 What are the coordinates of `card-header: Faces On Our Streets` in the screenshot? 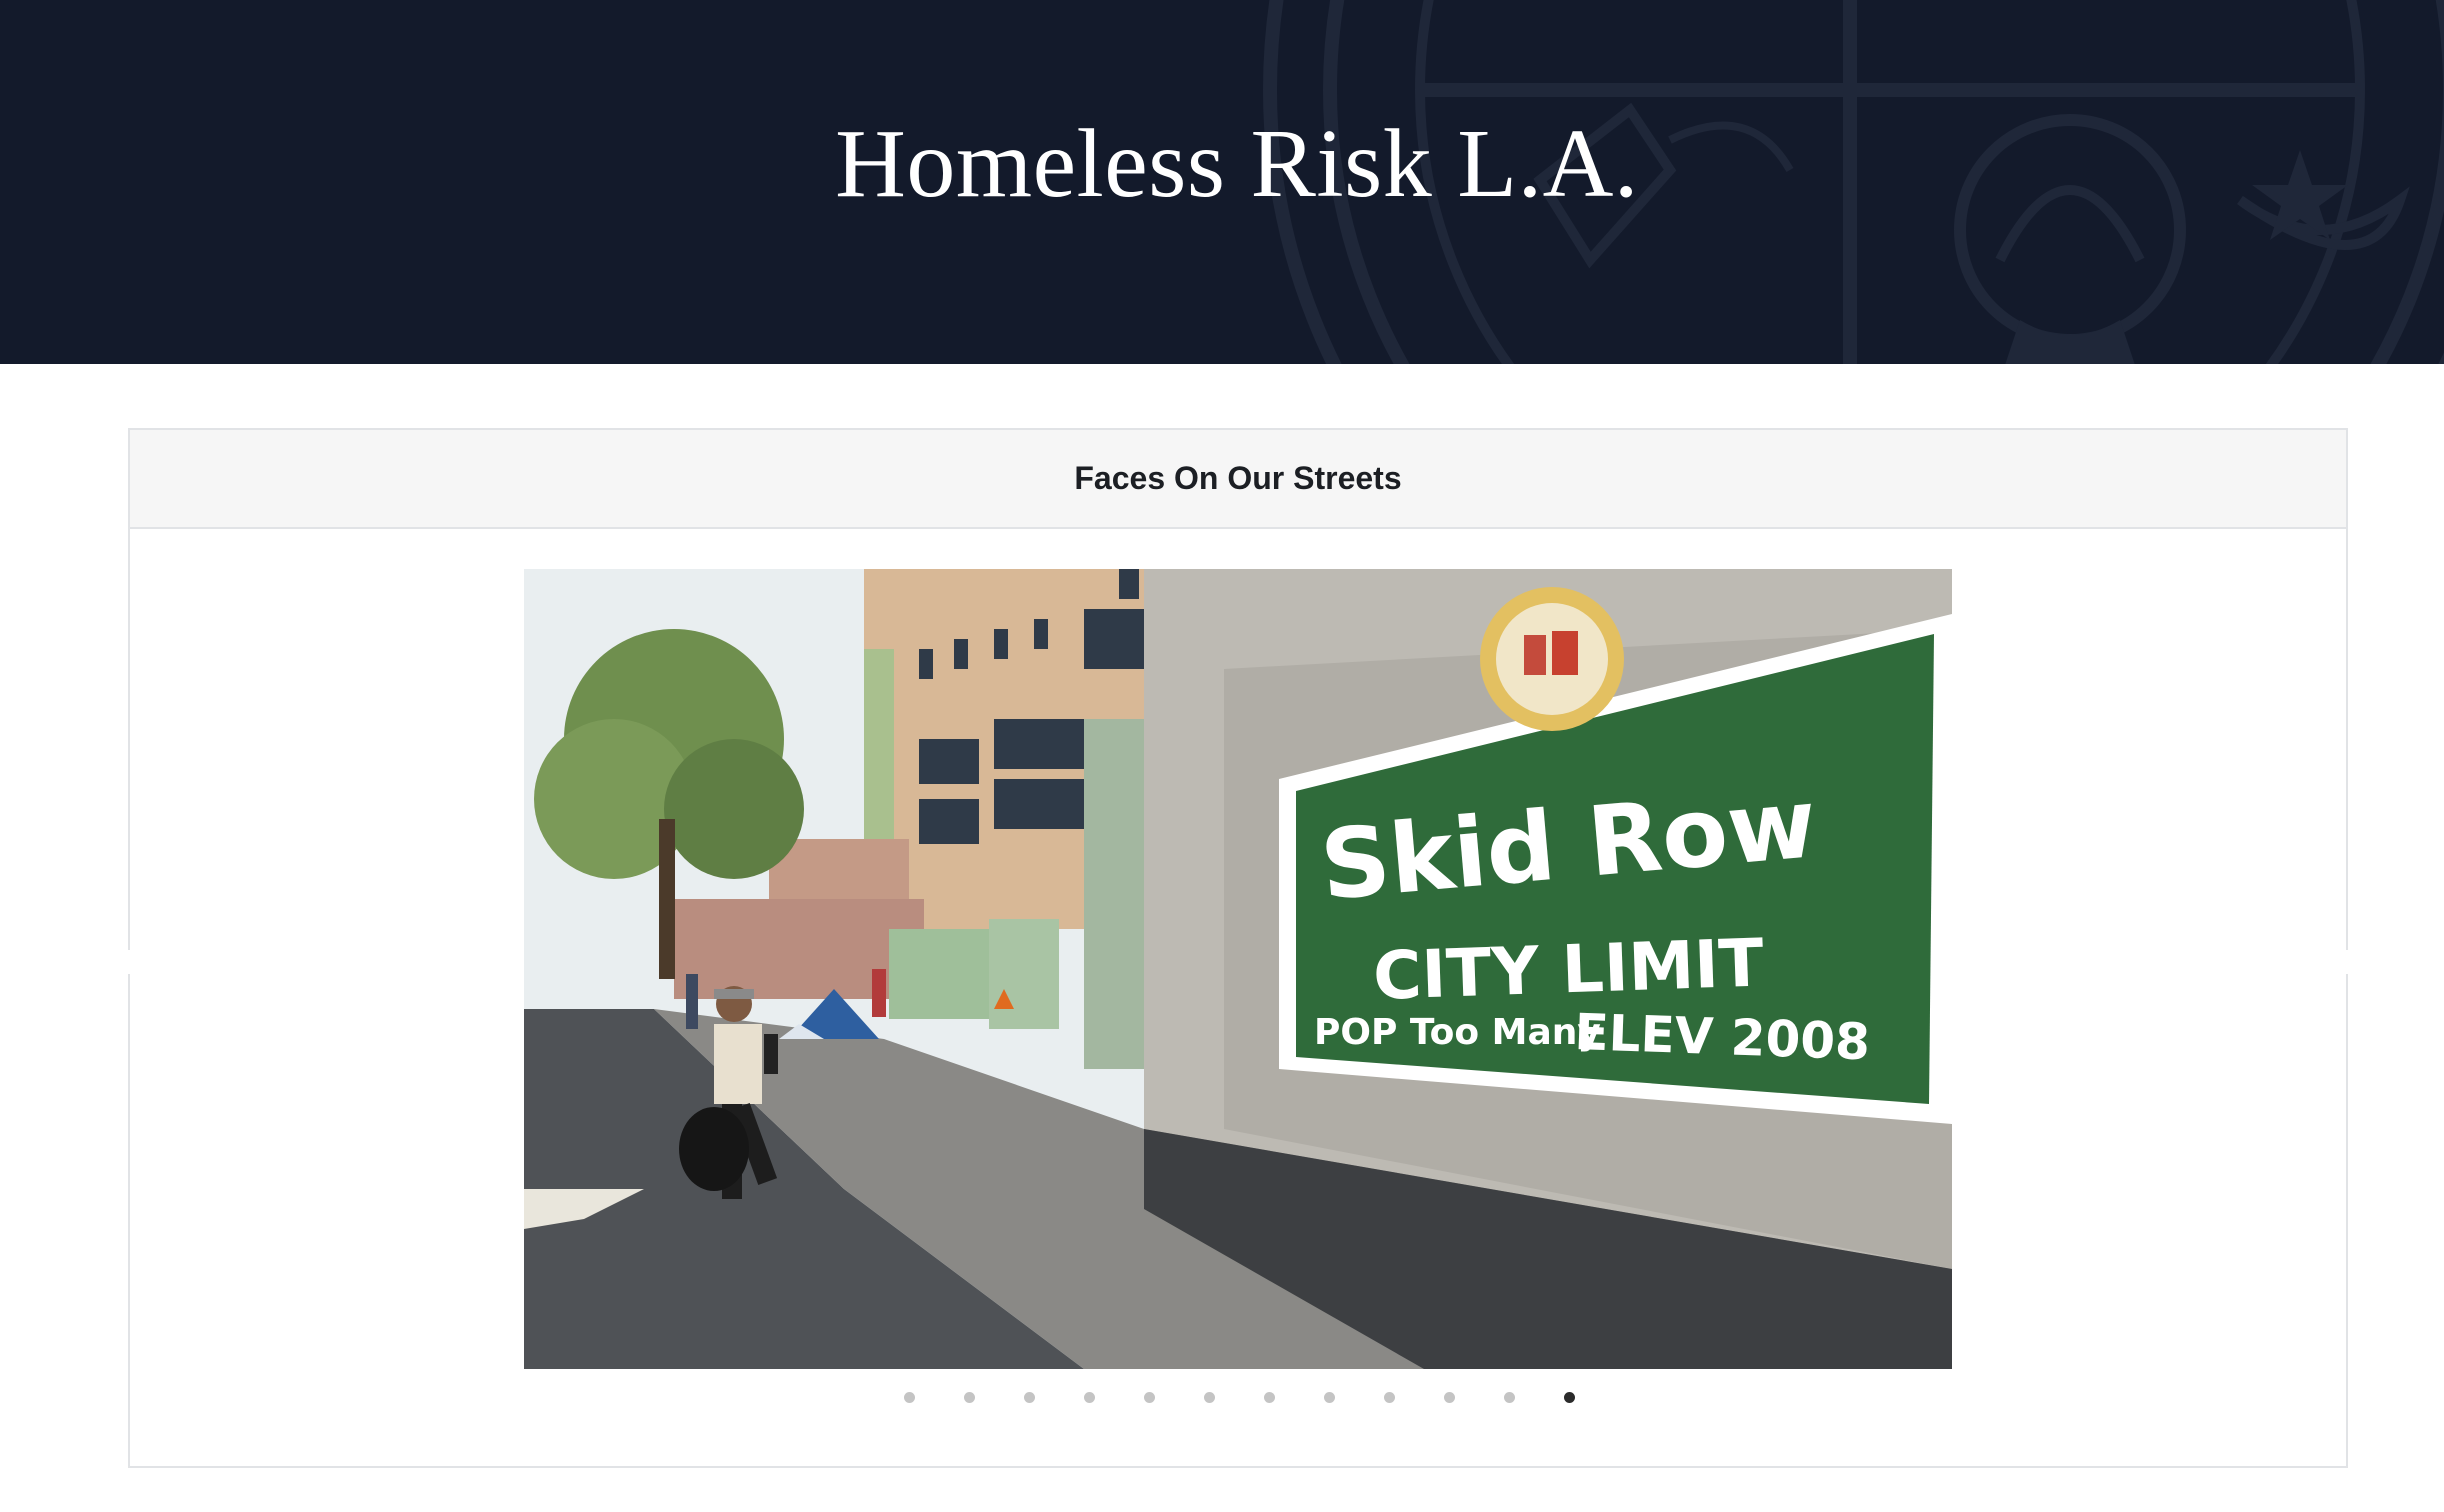 It's located at (1238, 479).